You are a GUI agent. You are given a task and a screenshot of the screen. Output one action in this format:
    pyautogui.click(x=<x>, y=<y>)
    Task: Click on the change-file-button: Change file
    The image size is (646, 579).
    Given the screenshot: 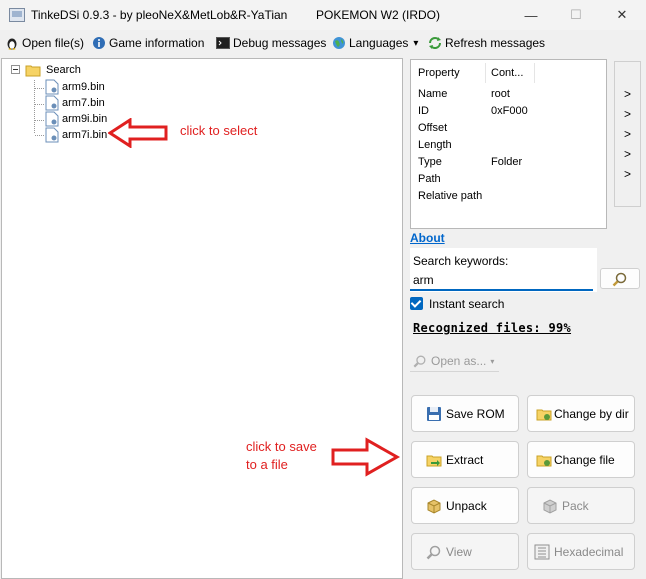 What is the action you would take?
    pyautogui.click(x=581, y=459)
    